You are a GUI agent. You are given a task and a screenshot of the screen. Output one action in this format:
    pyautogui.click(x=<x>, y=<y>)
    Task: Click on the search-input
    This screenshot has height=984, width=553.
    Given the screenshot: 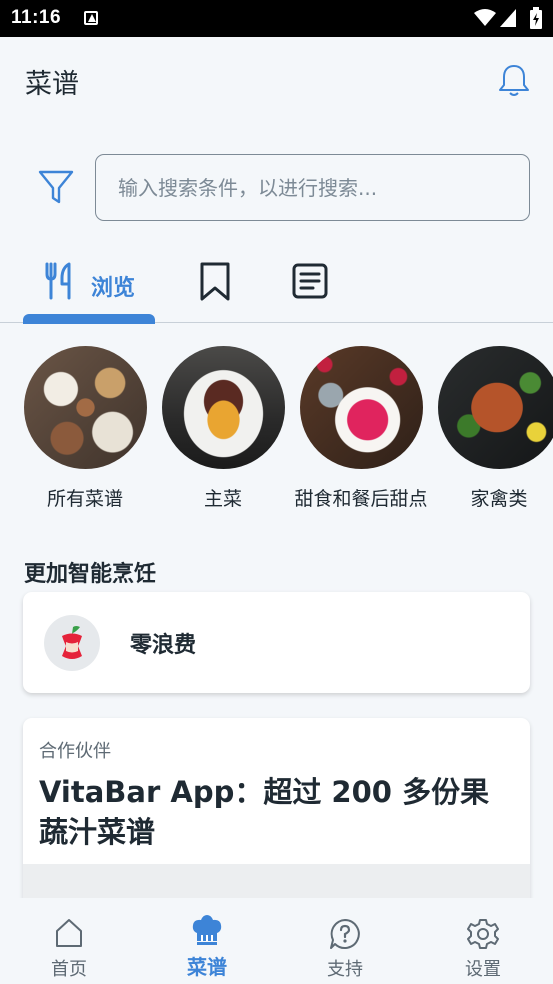 What is the action you would take?
    pyautogui.click(x=312, y=187)
    